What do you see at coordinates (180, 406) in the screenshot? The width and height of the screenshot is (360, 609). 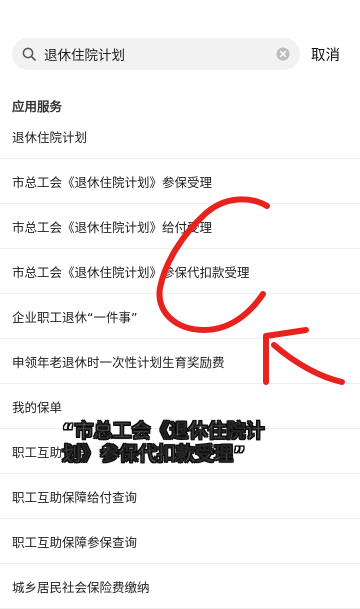 I see `list-item: 我的保单` at bounding box center [180, 406].